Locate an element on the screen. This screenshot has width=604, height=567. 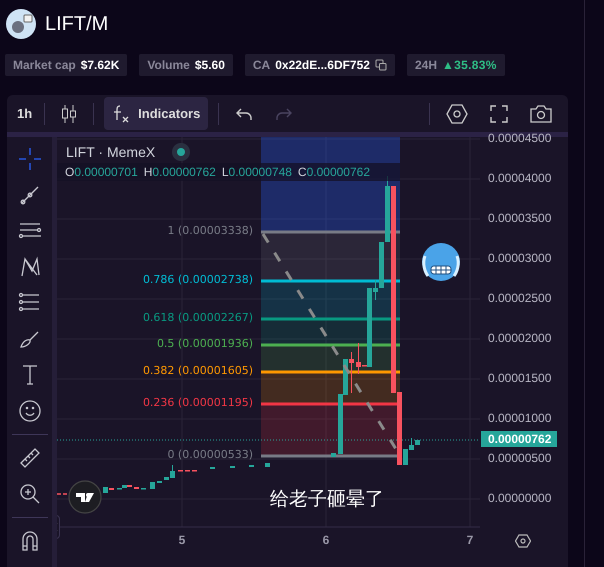
price-axis-label: 0.00001500 is located at coordinates (520, 378).